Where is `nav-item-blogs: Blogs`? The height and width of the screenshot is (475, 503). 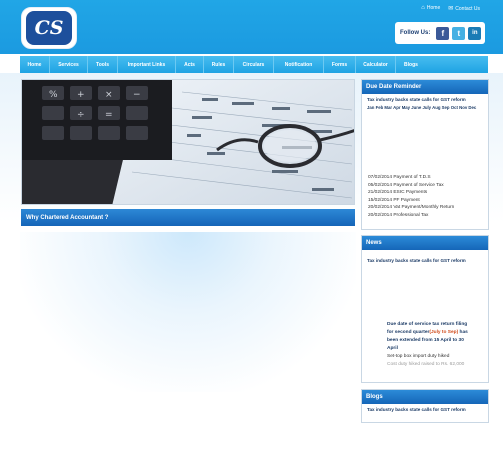
nav-item-blogs: Blogs is located at coordinates (411, 64).